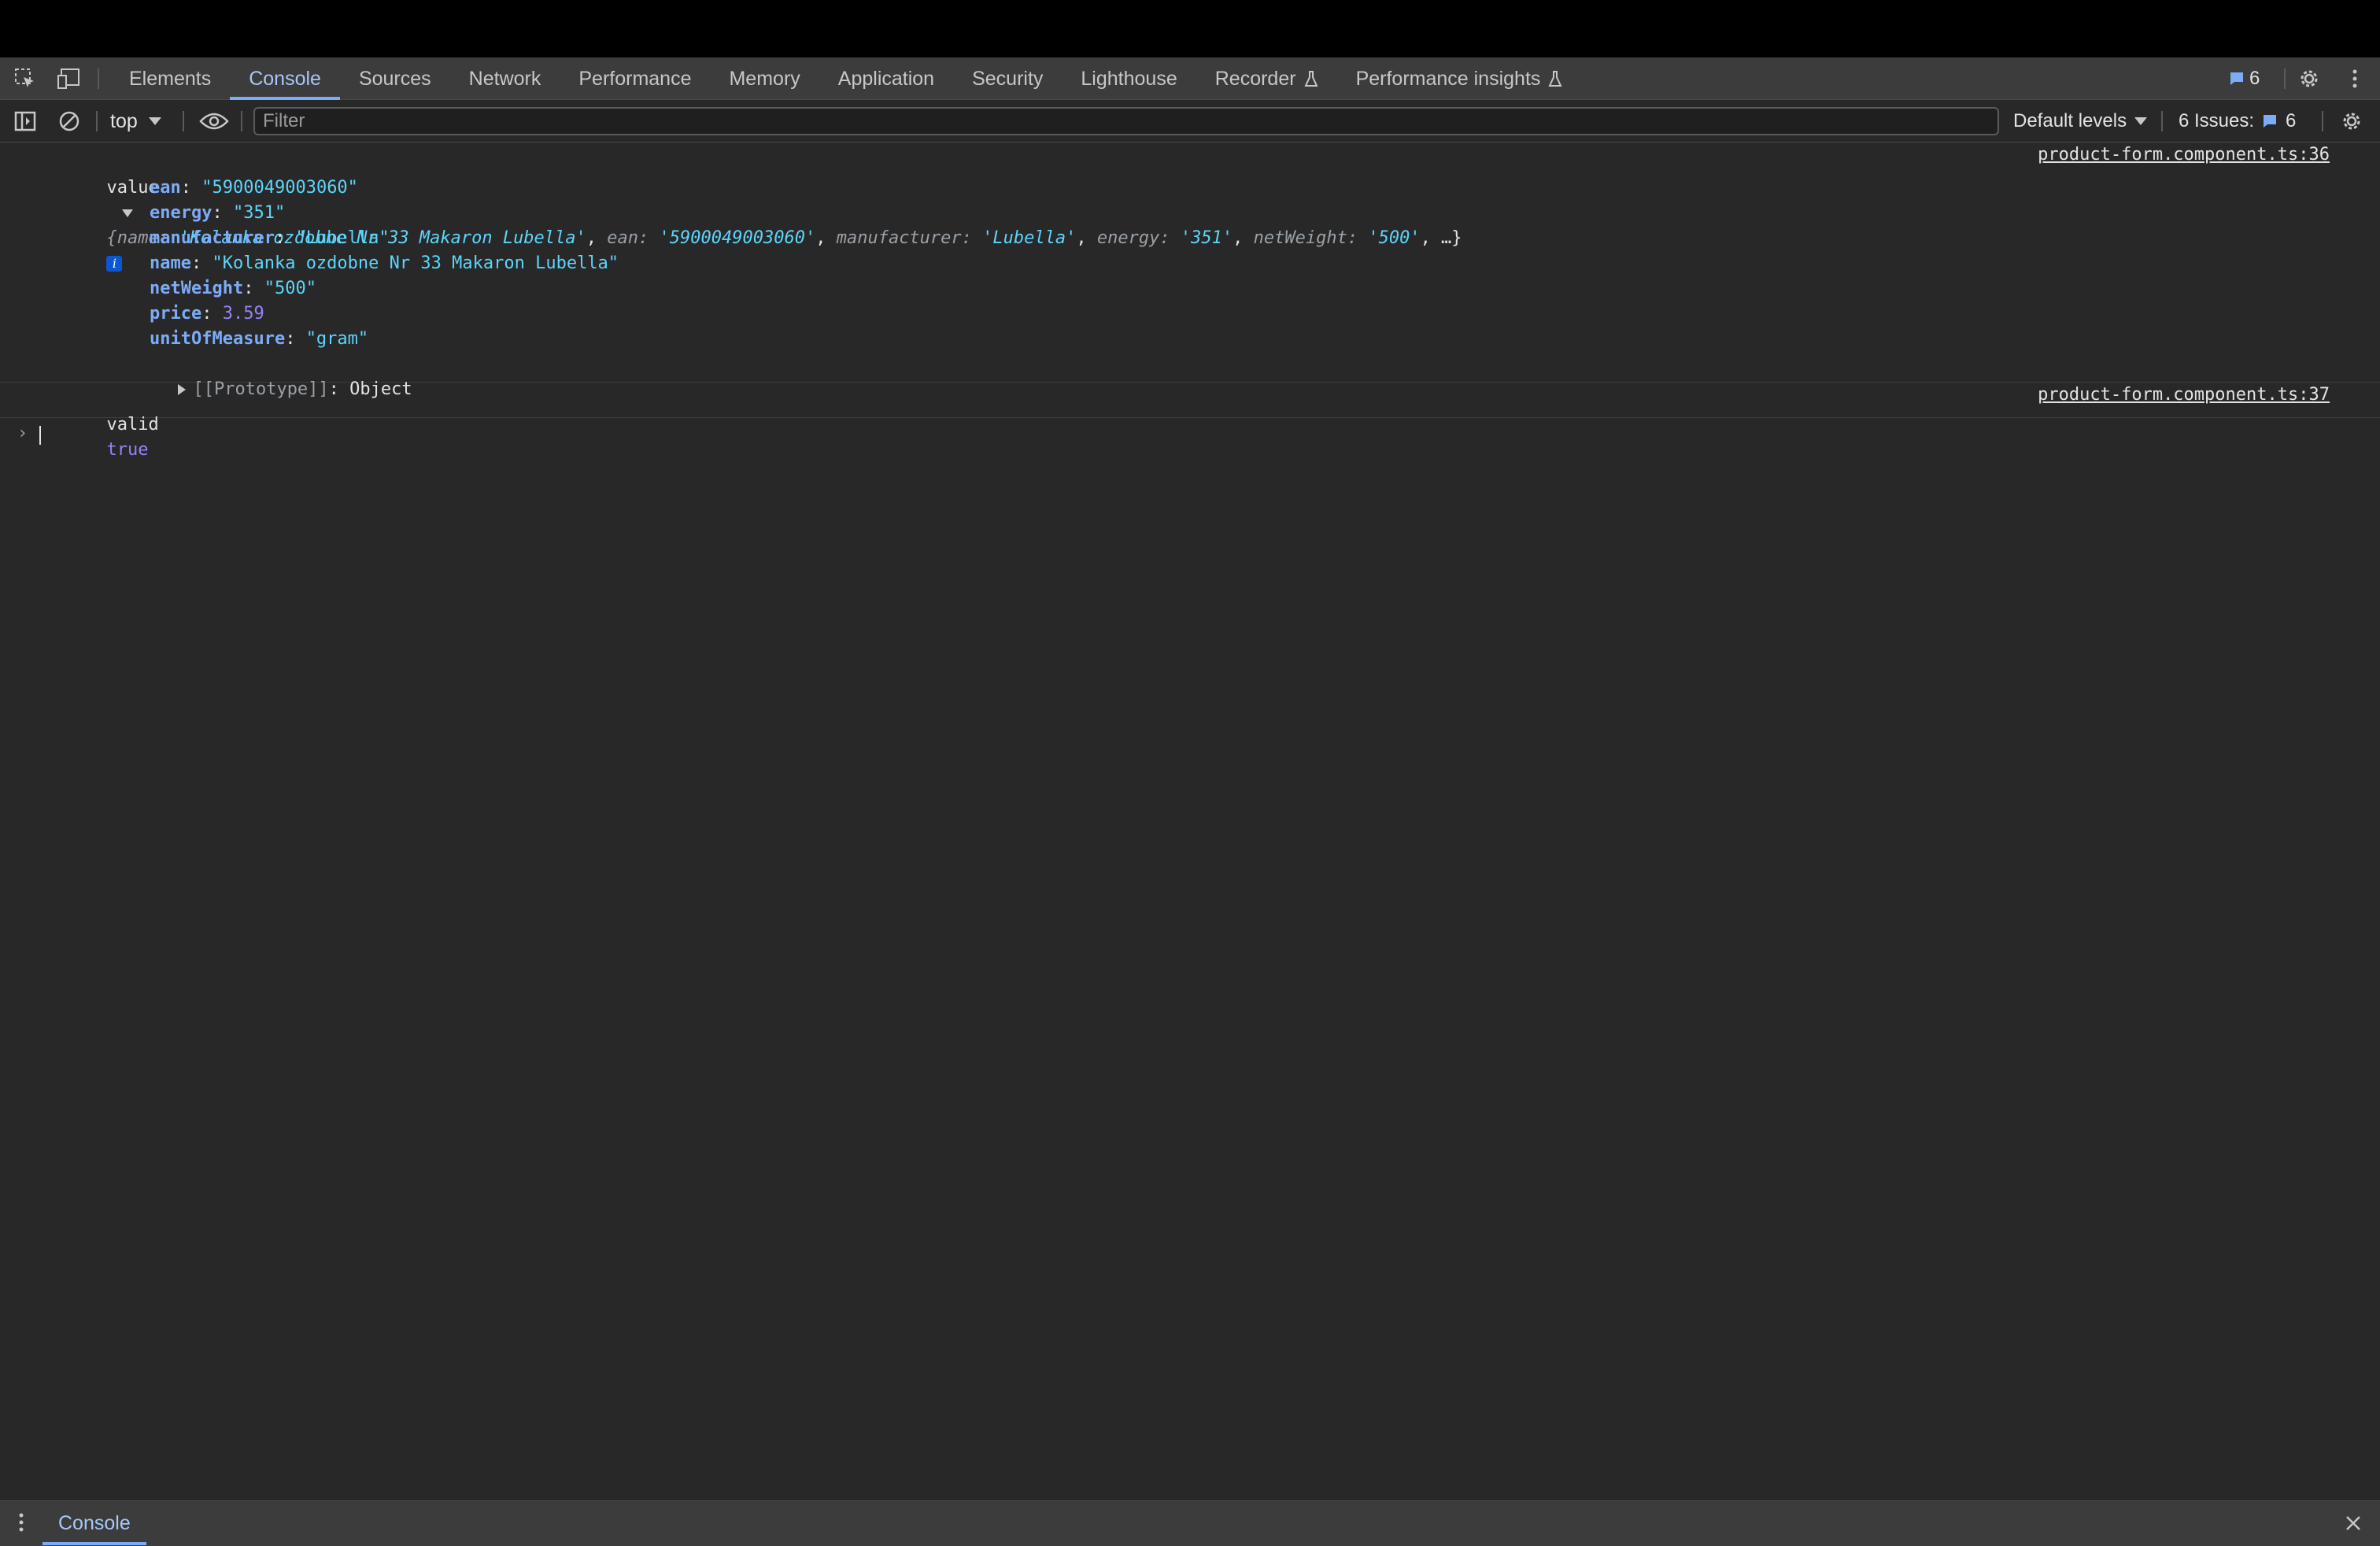 The height and width of the screenshot is (1546, 2380). I want to click on property-key: unitOfMeasure, so click(218, 339).